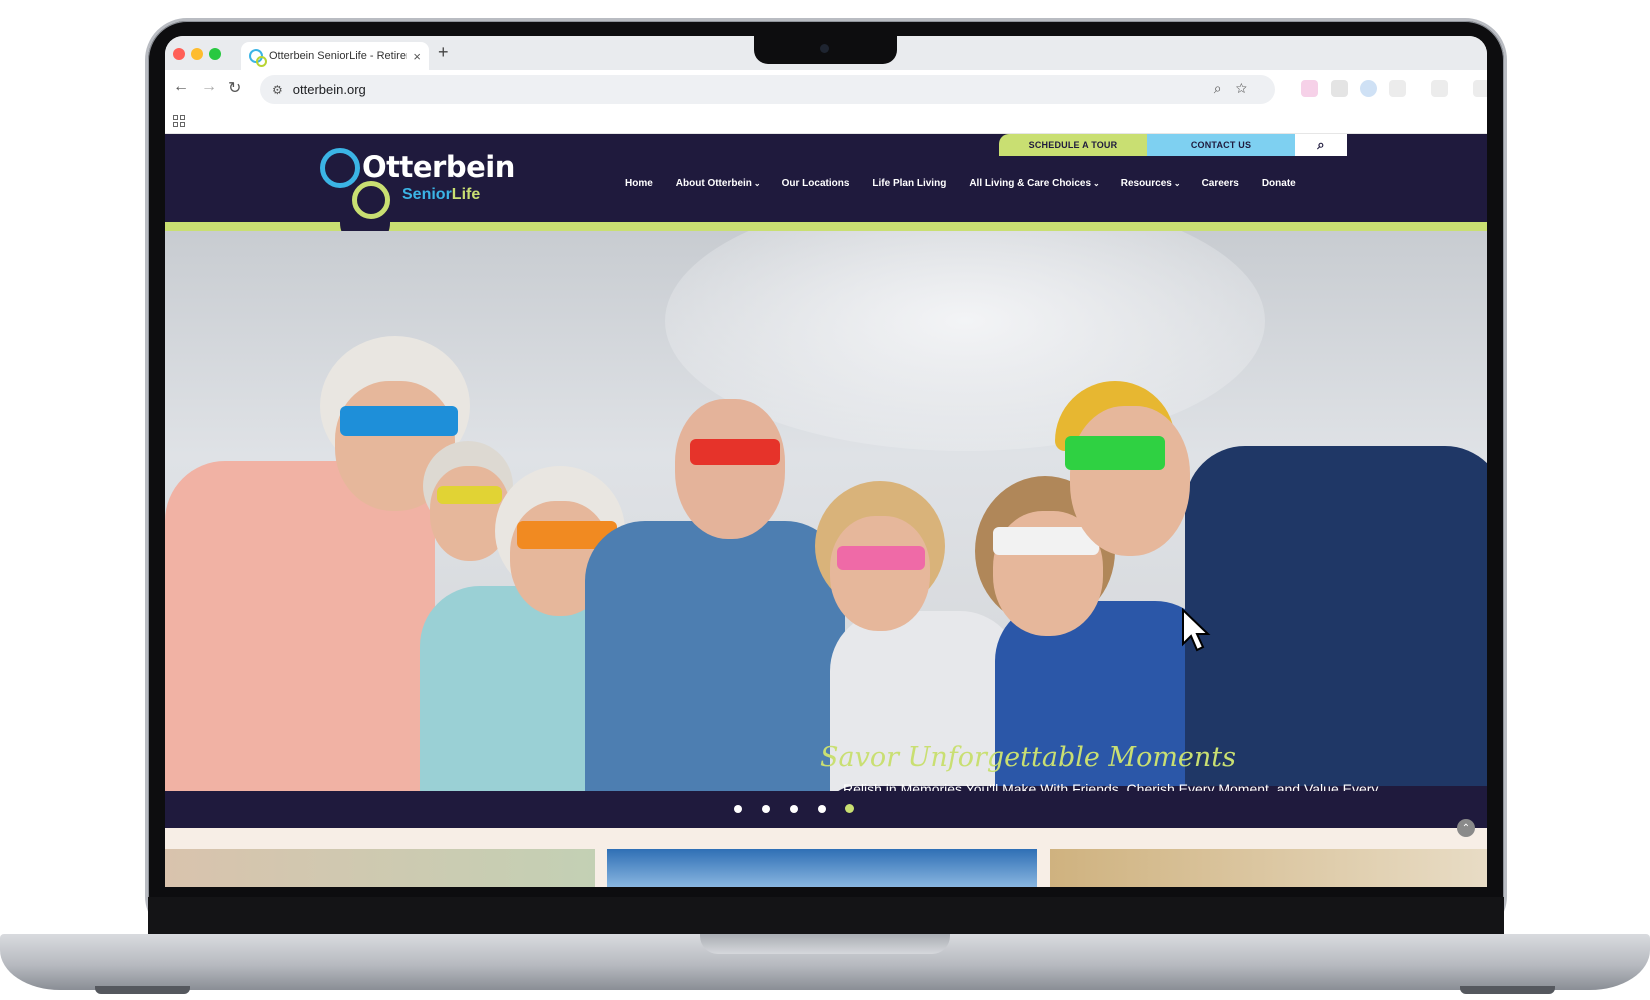 The image size is (1650, 1000). What do you see at coordinates (1397, 88) in the screenshot?
I see `extensions-puzzle-icon` at bounding box center [1397, 88].